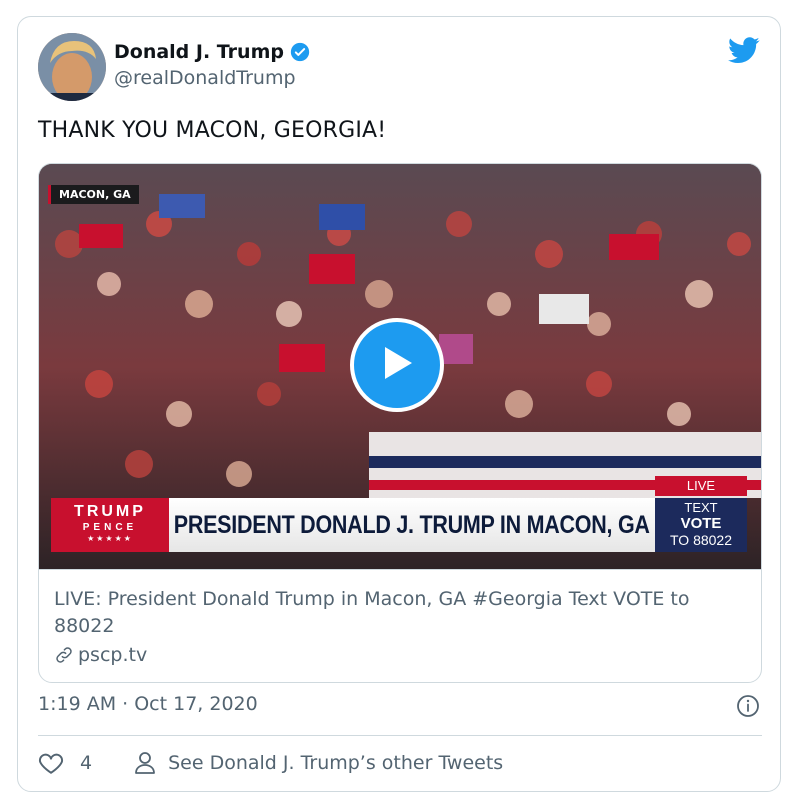 The width and height of the screenshot is (800, 811). What do you see at coordinates (110, 538) in the screenshot?
I see `logo-stars: ★★★★★` at bounding box center [110, 538].